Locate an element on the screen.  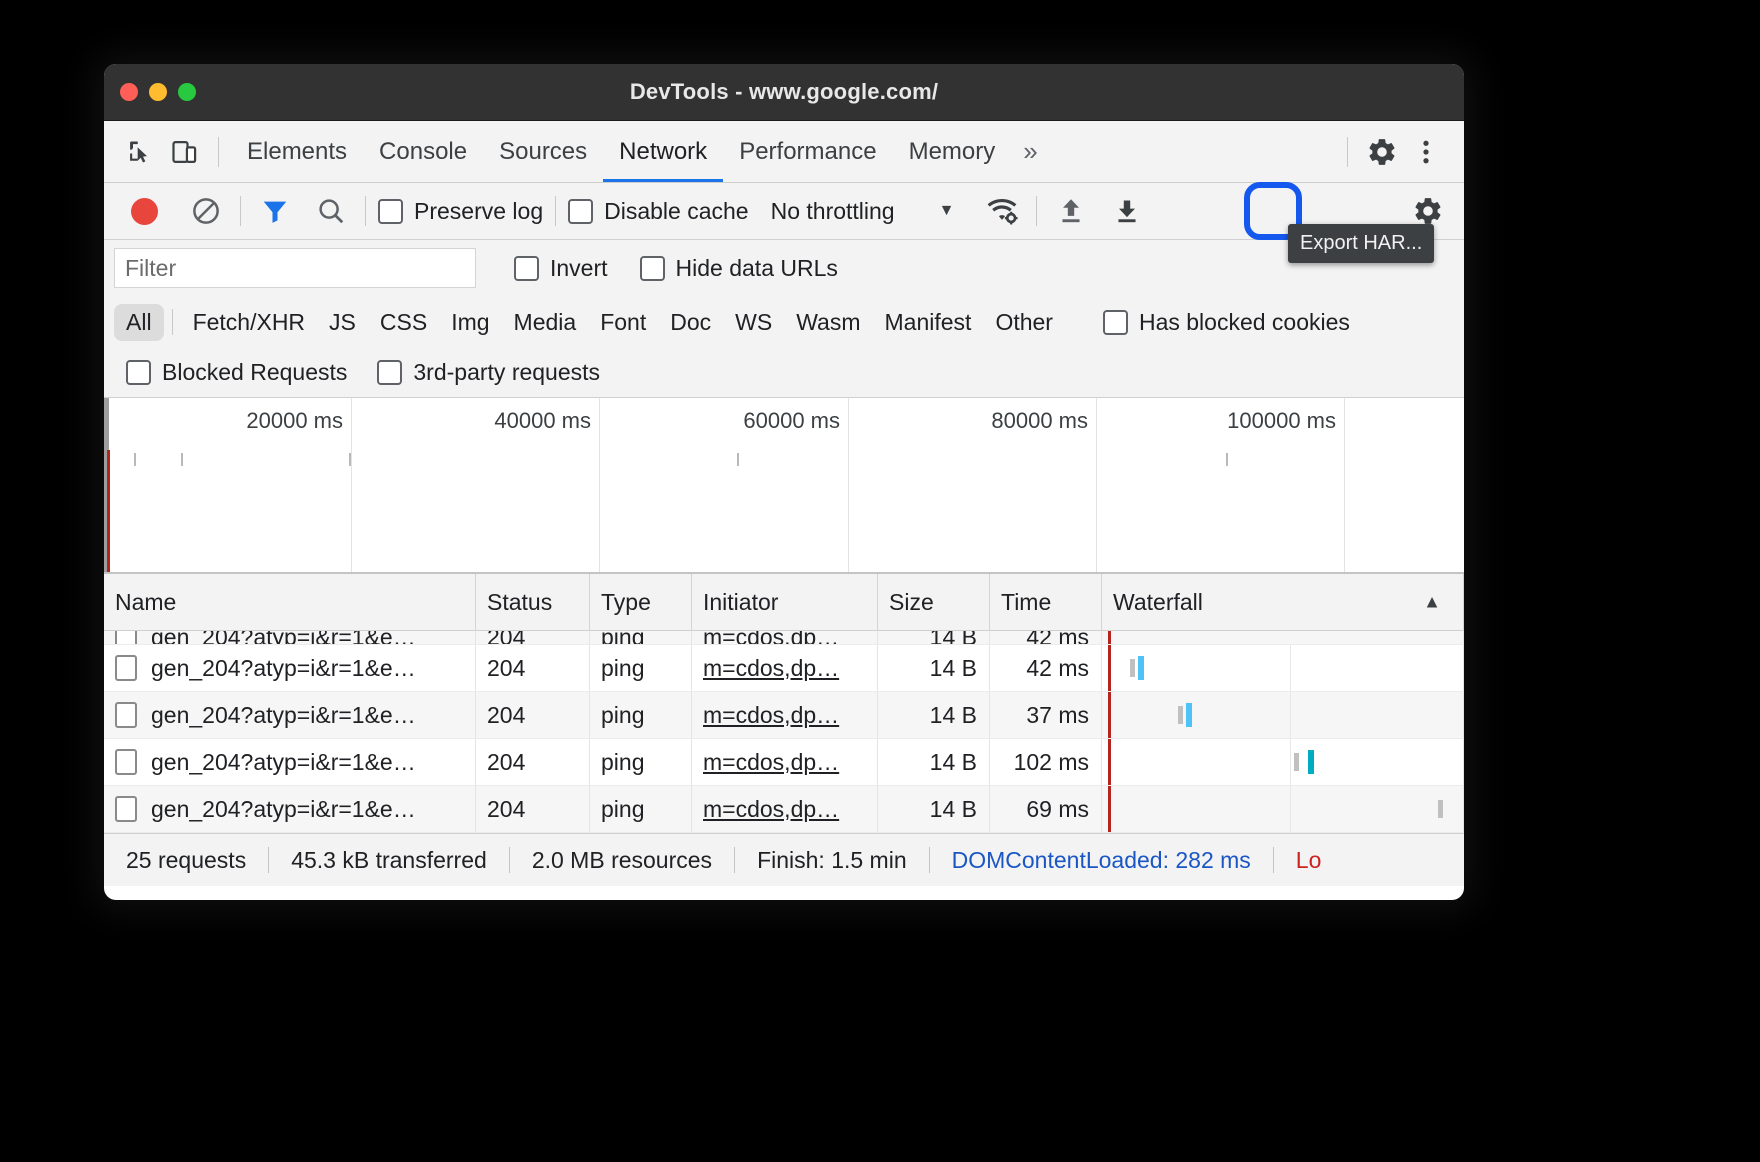
disable-cache-checkbox: Disable cache is located at coordinates (658, 211).